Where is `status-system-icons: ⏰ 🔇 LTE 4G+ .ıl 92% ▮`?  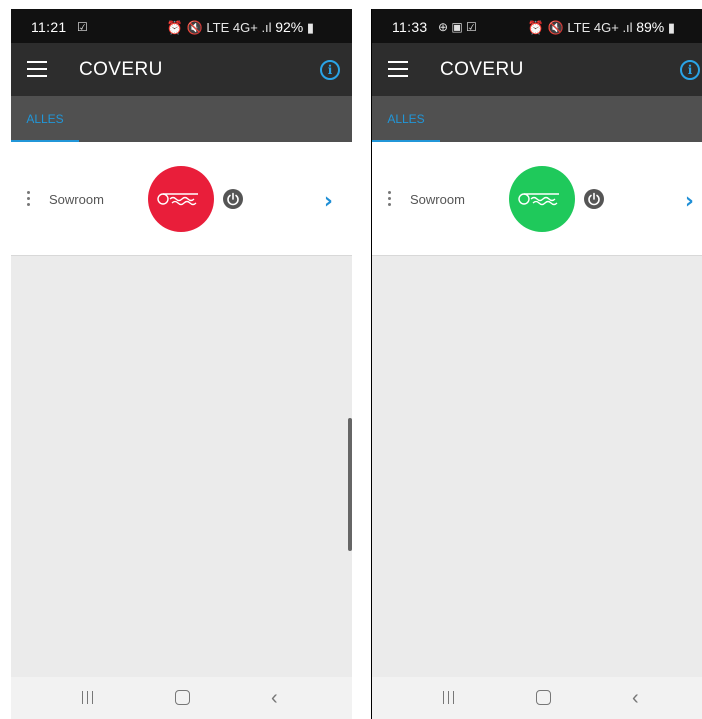 status-system-icons: ⏰ 🔇 LTE 4G+ .ıl 92% ▮ is located at coordinates (240, 27).